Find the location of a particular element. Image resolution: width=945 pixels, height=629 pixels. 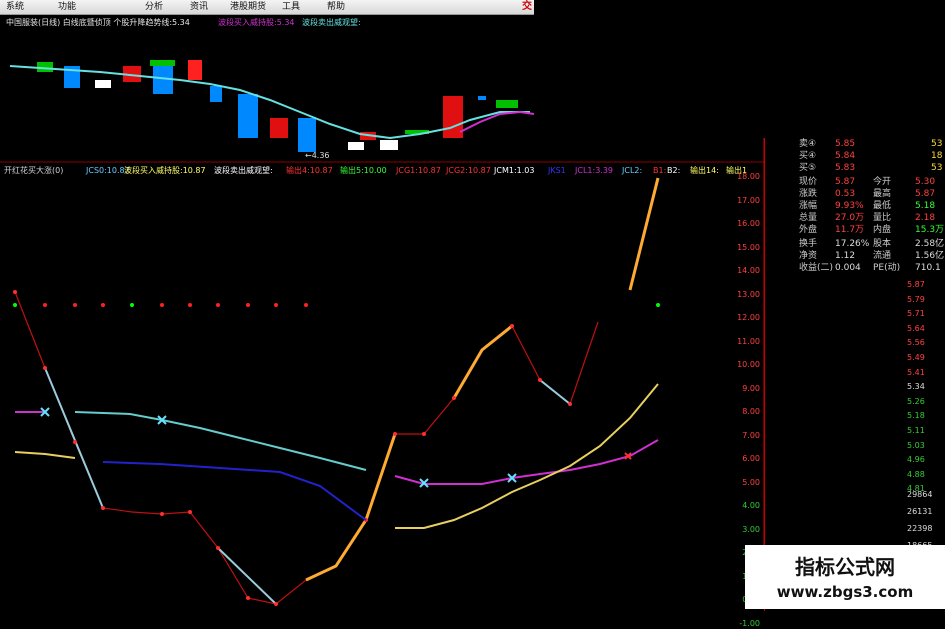

intraday-axis-label: 5.41 is located at coordinates (916, 372).